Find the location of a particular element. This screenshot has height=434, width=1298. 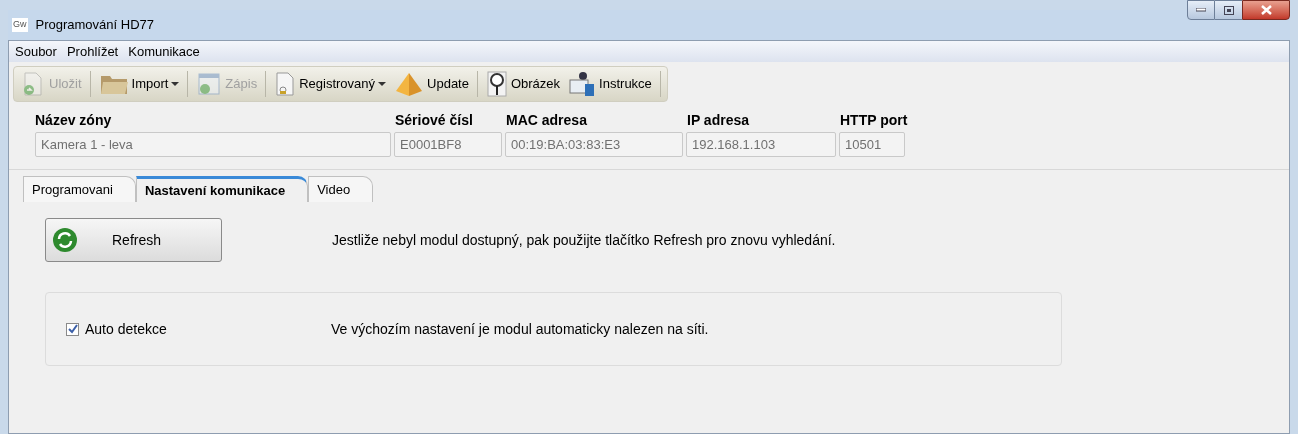

menu-item: Komunikace is located at coordinates (164, 51).